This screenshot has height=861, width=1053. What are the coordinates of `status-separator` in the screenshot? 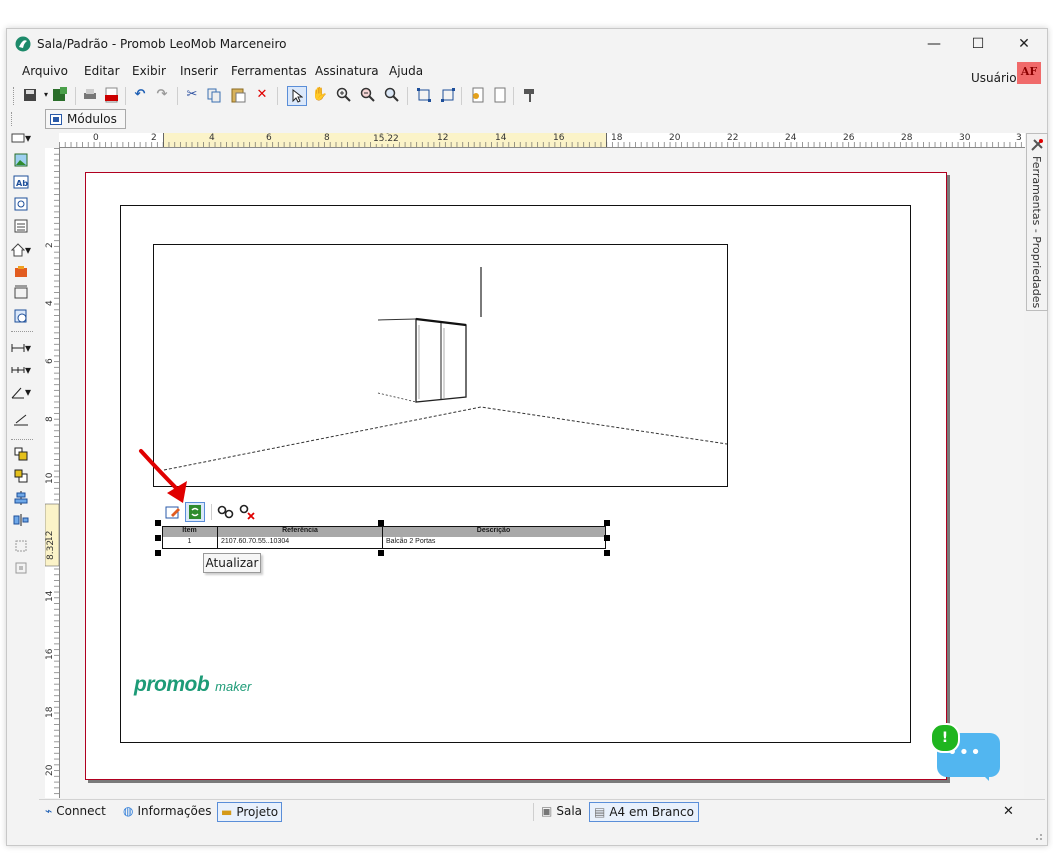 It's located at (533, 812).